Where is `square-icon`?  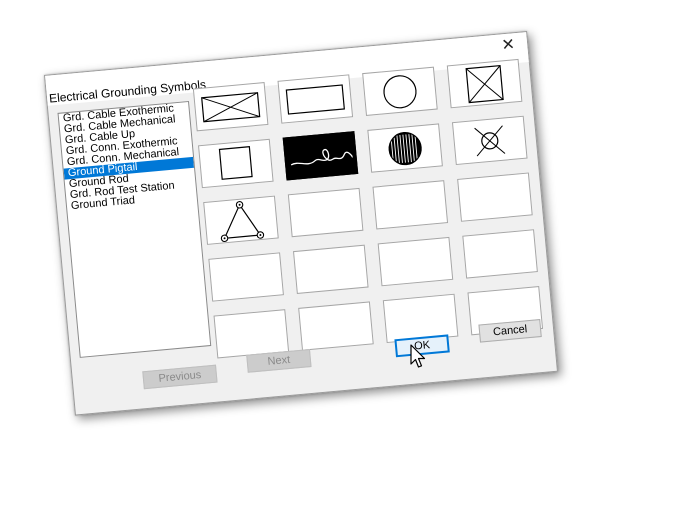
square-icon is located at coordinates (235, 162).